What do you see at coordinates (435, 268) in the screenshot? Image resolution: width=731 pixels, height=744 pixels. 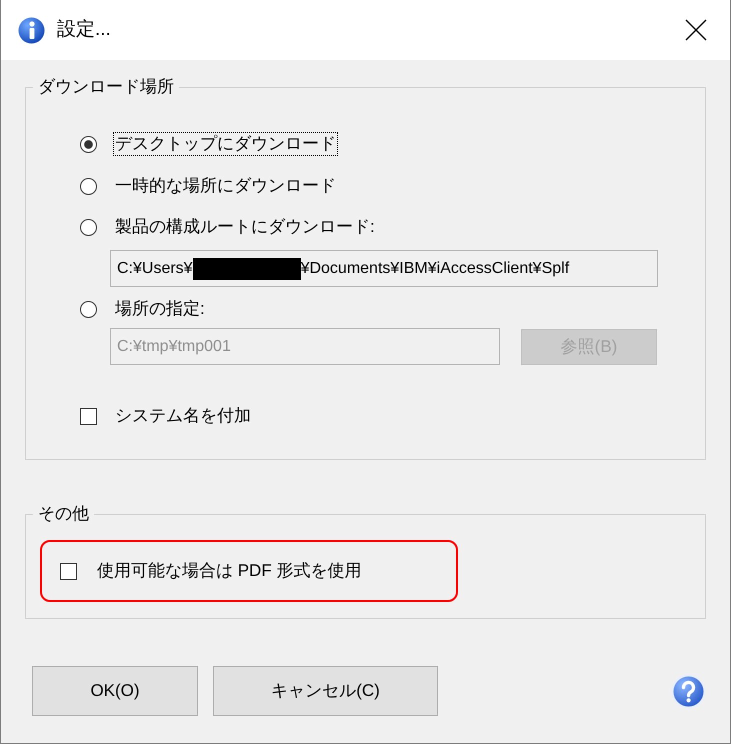 I see `path-text: ¥Documents¥IBM¥iAccessClient¥Splf` at bounding box center [435, 268].